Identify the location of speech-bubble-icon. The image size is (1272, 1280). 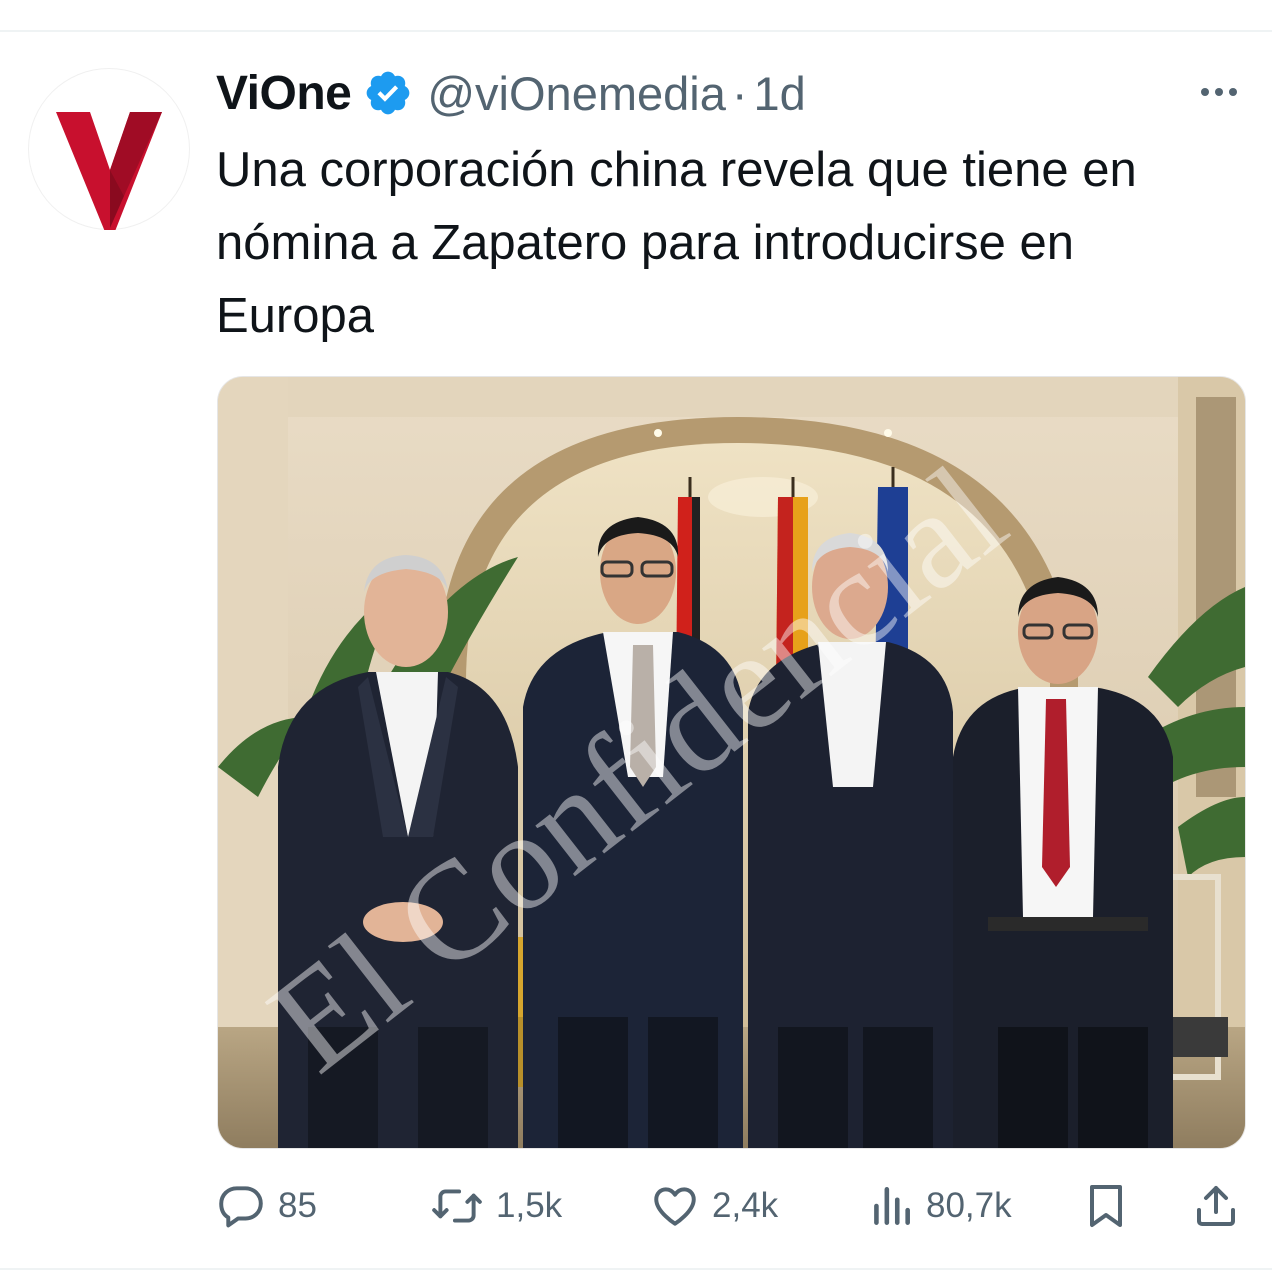
(241, 1207).